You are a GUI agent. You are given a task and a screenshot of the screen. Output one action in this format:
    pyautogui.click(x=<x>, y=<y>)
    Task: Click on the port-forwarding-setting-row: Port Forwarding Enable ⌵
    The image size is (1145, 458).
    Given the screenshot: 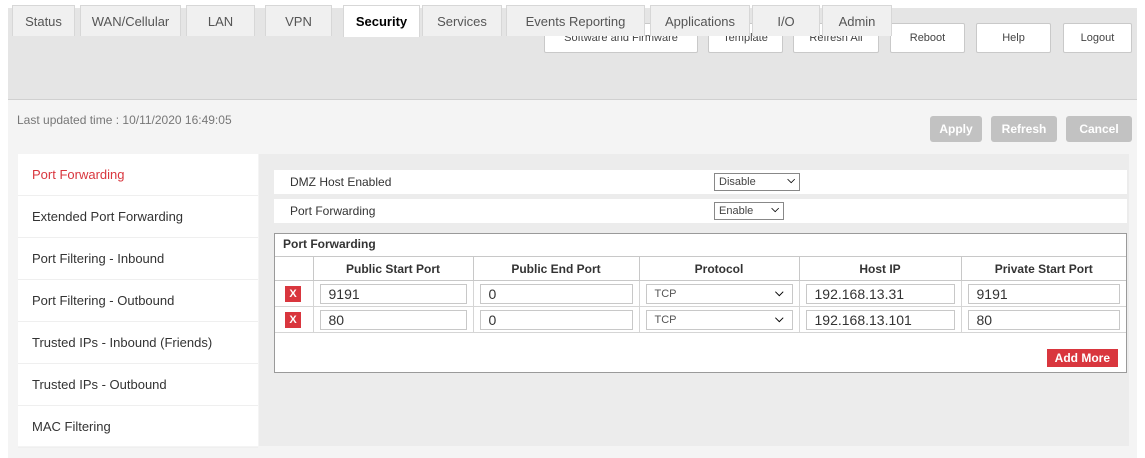 What is the action you would take?
    pyautogui.click(x=700, y=211)
    